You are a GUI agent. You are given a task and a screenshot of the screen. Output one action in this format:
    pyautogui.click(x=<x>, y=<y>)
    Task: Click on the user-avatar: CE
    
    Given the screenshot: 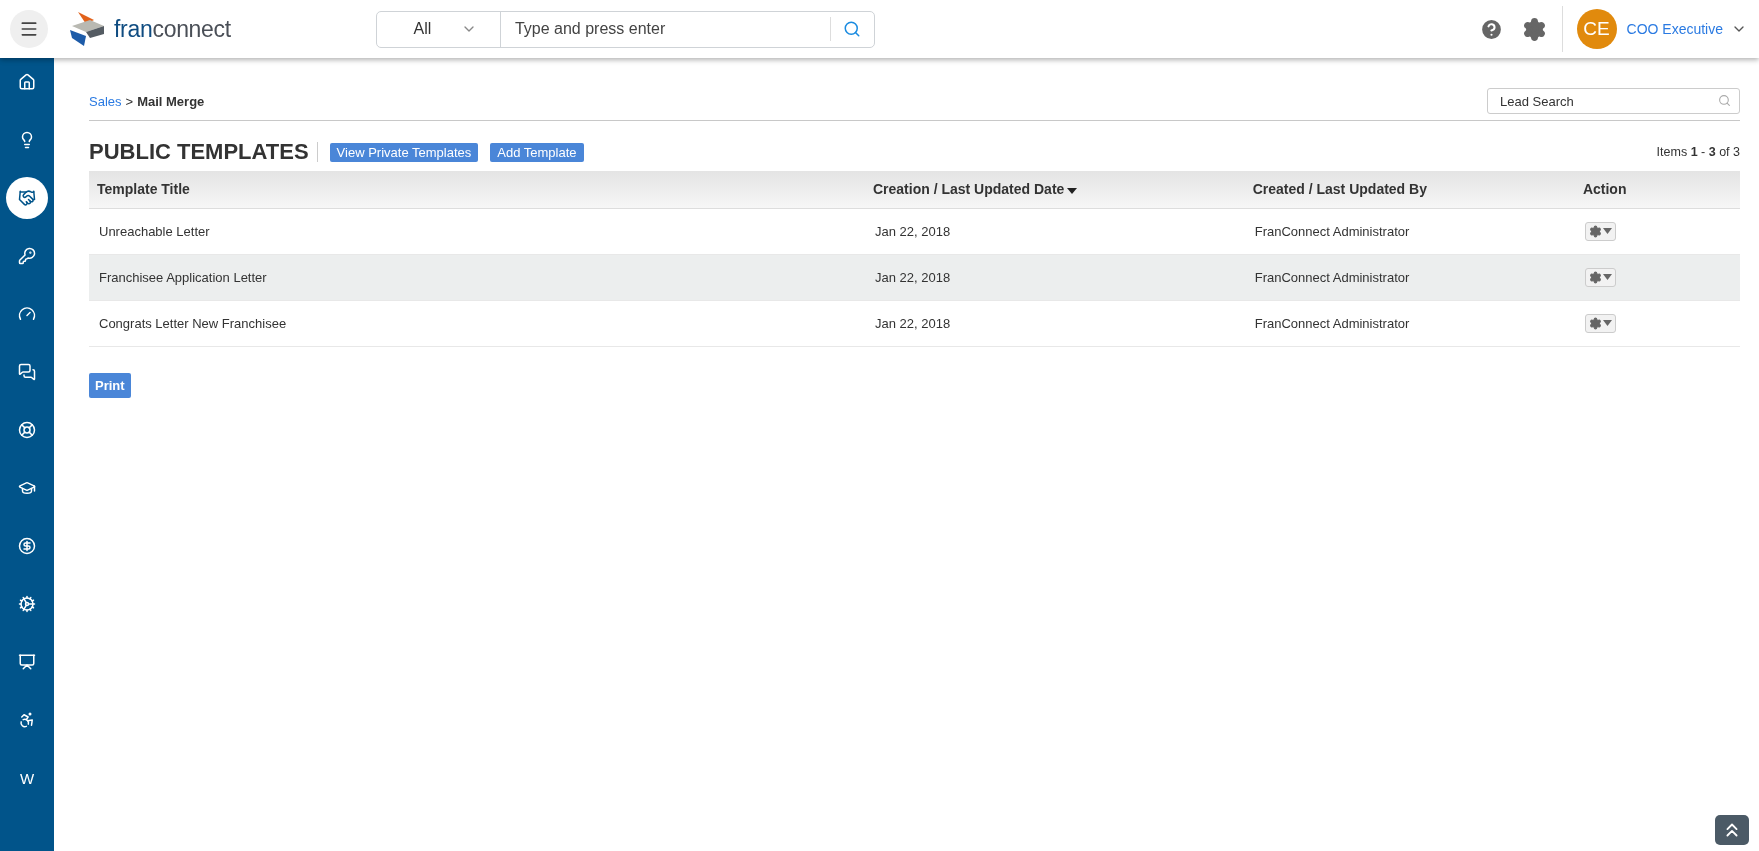 What is the action you would take?
    pyautogui.click(x=1596, y=29)
    